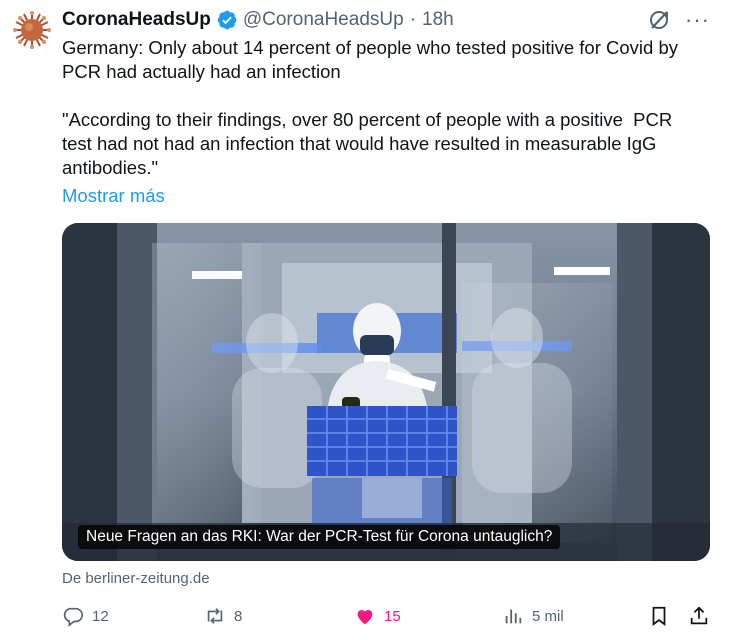 Image resolution: width=730 pixels, height=640 pixels. I want to click on views-icon, so click(513, 616).